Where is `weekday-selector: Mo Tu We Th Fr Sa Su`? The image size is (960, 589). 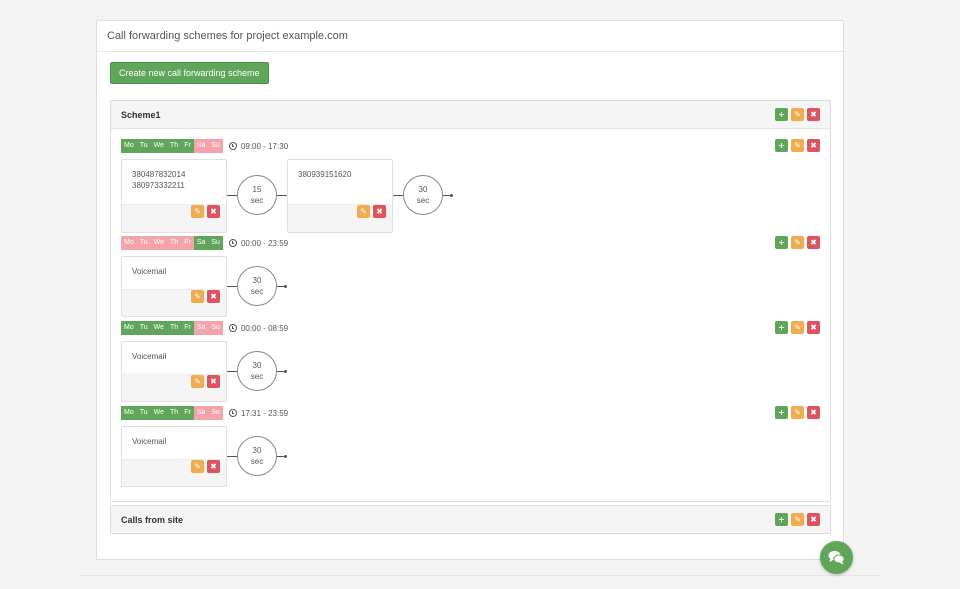
weekday-selector: Mo Tu We Th Fr Sa Su is located at coordinates (172, 328).